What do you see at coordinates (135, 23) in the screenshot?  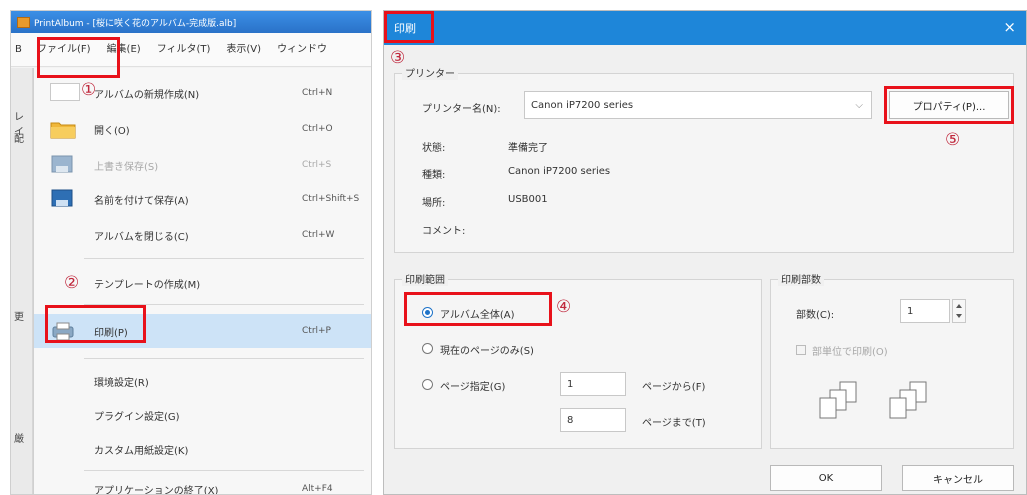 I see `window-title: PrintAlbum - [桜に咲く花のアルバム-完成版.alb]` at bounding box center [135, 23].